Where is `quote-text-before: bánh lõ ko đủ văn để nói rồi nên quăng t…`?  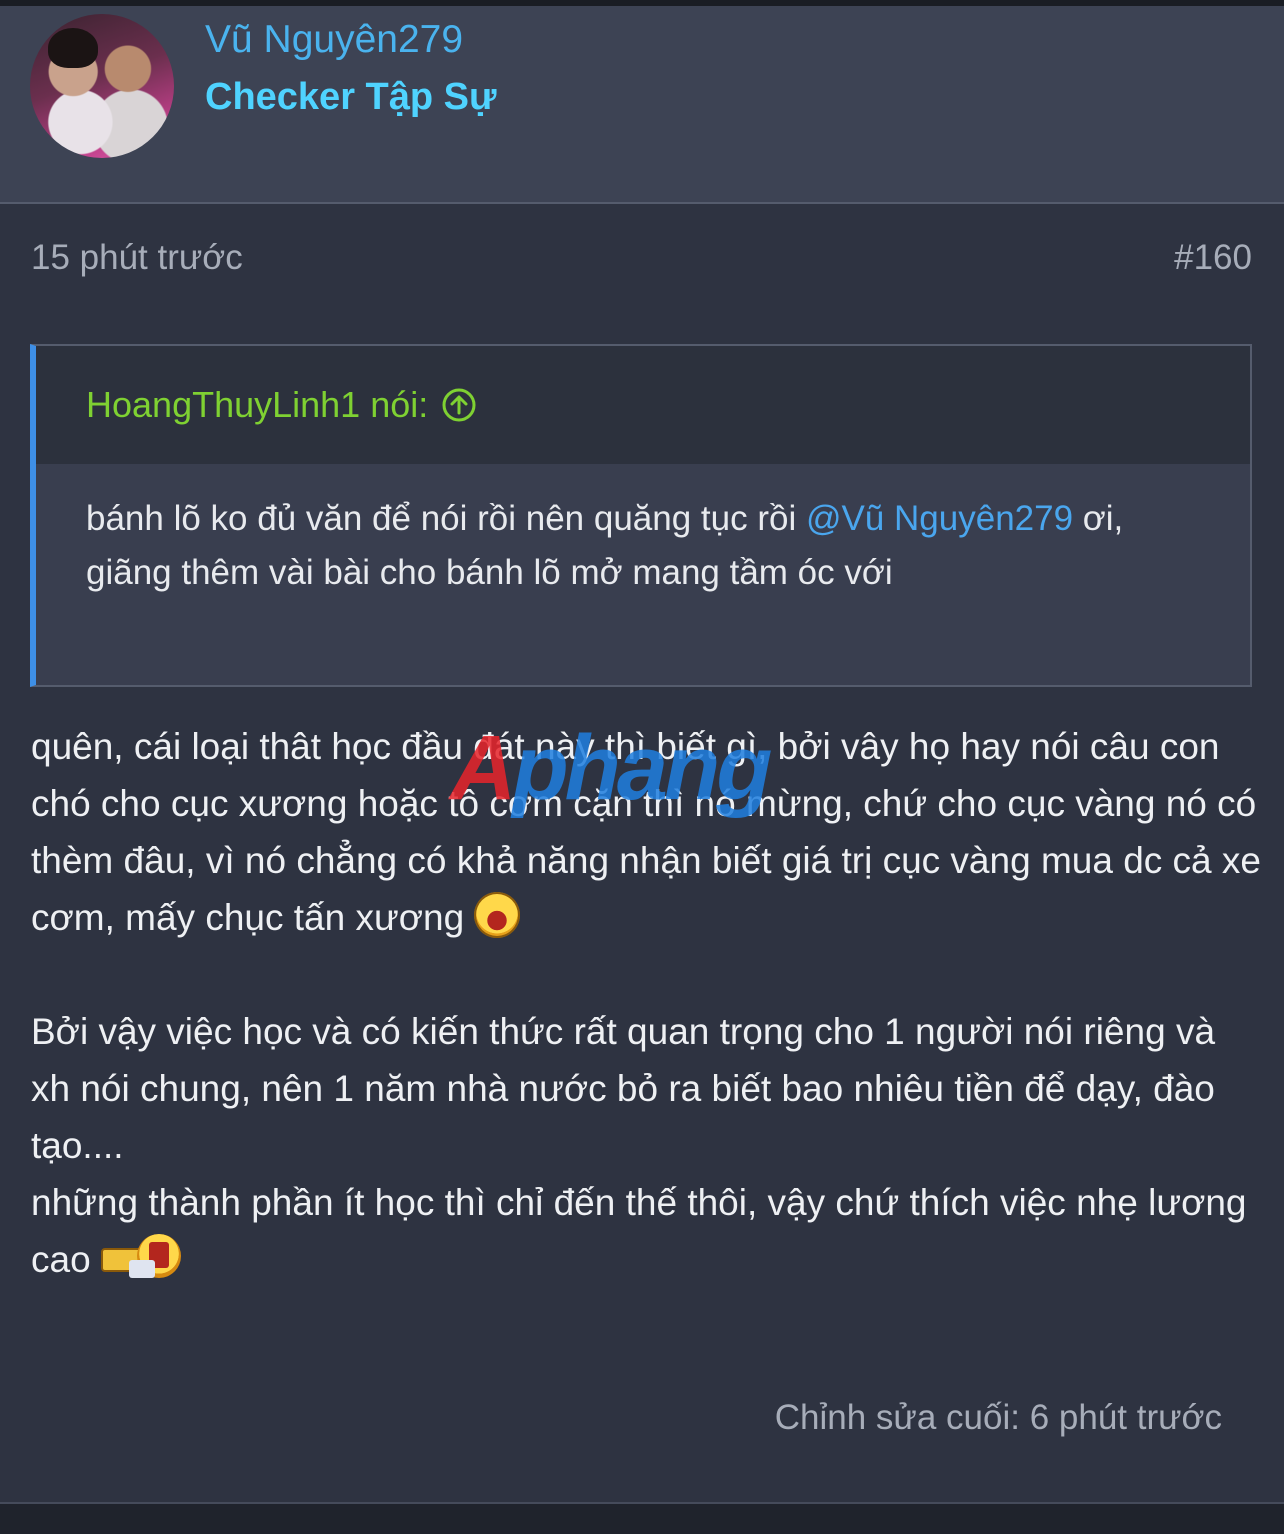
quote-text-before: bánh lõ ko đủ văn để nói rồi nên quăng t… is located at coordinates (446, 518).